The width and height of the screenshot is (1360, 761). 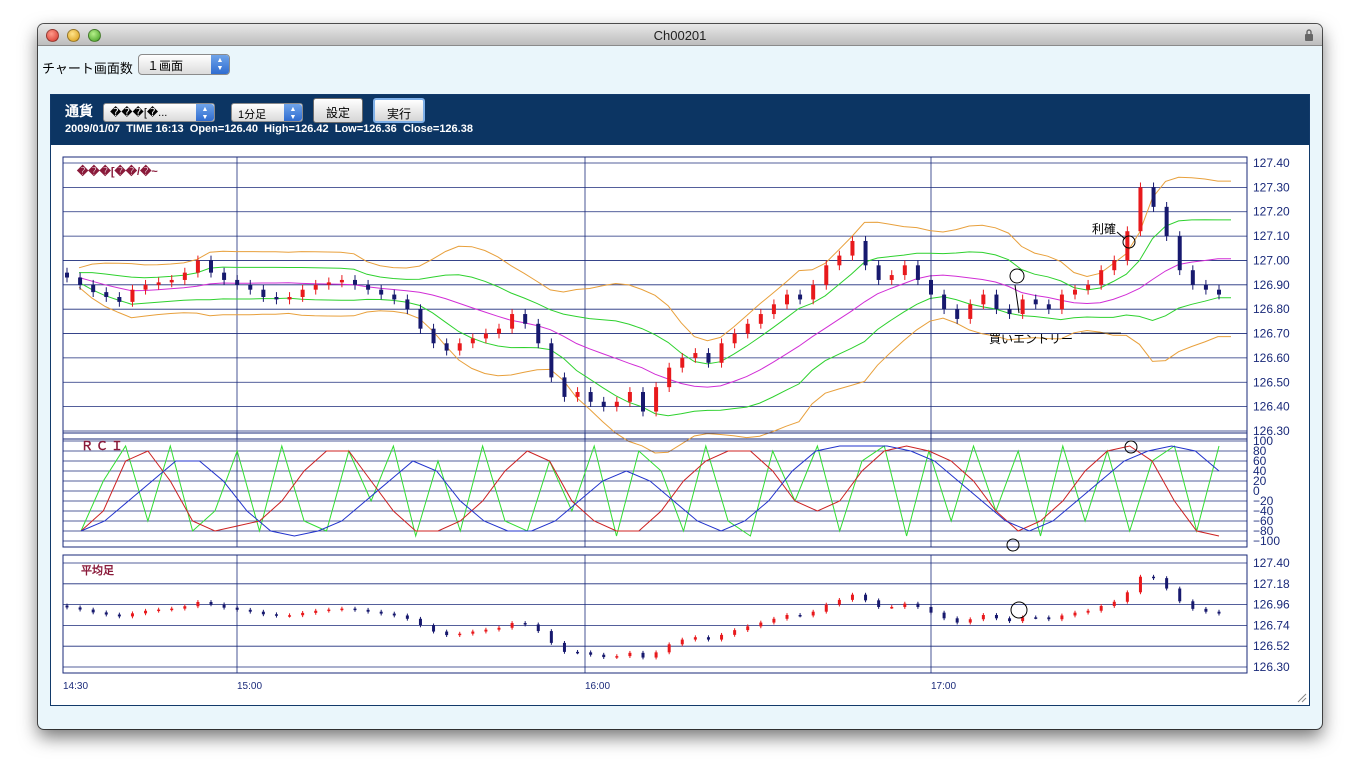 I want to click on settings-button: 設定, so click(x=338, y=110).